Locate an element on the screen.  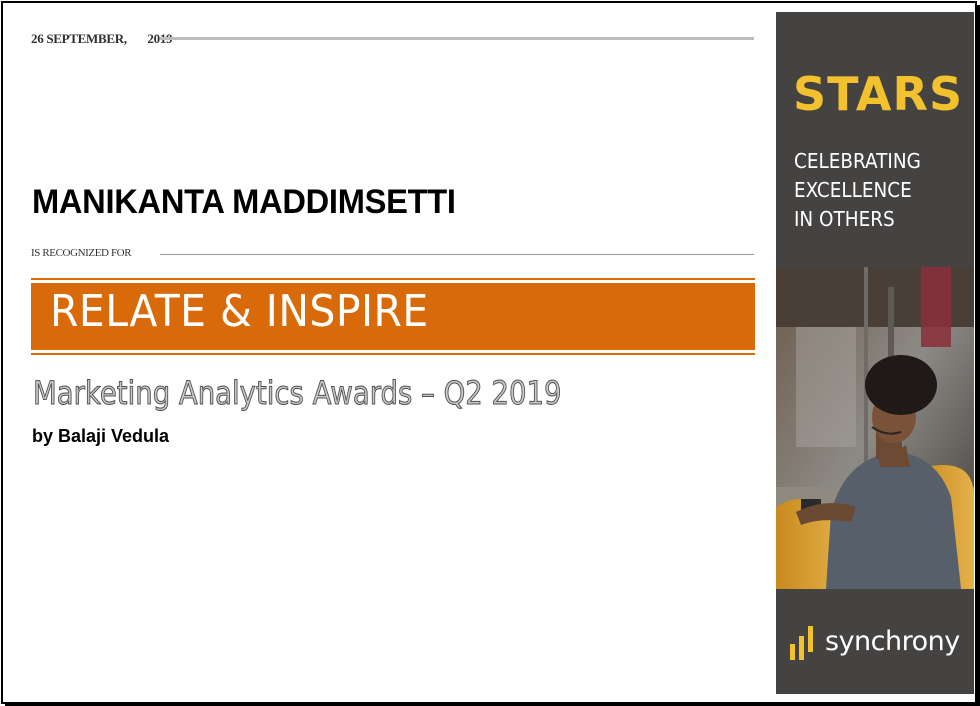
category-band-top-rule is located at coordinates (393, 279).